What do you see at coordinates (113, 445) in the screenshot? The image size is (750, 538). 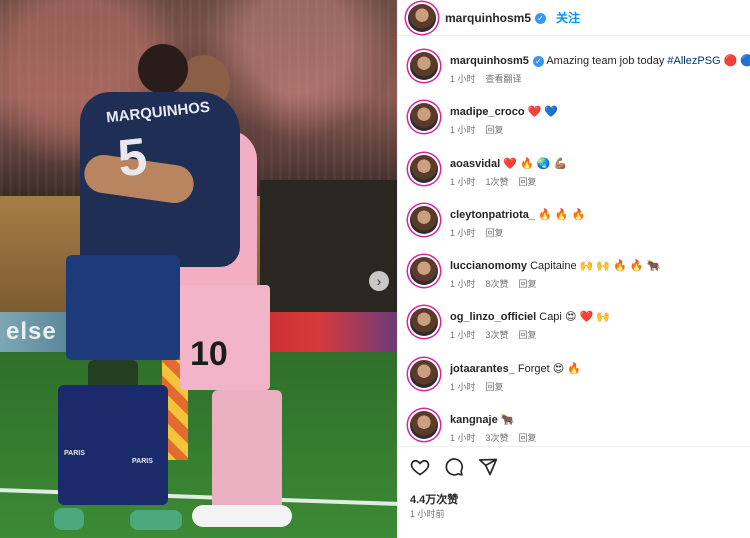 I see `navy-player-socks` at bounding box center [113, 445].